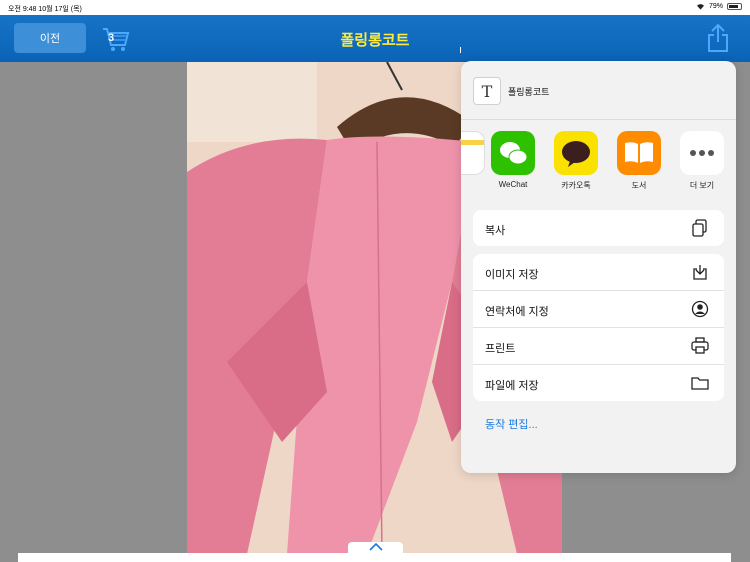 Image resolution: width=750 pixels, height=562 pixels. Describe the element at coordinates (598, 309) in the screenshot. I see `assign-contact-action: 연락처에 지정` at that location.